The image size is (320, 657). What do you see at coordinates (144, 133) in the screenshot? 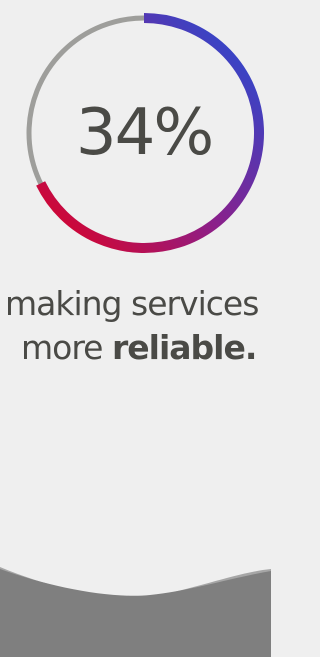
I see `percent-value: 34%` at bounding box center [144, 133].